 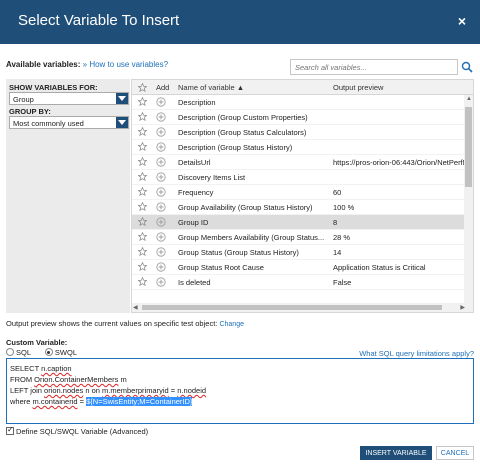 I want to click on search-icon, so click(x=467, y=67).